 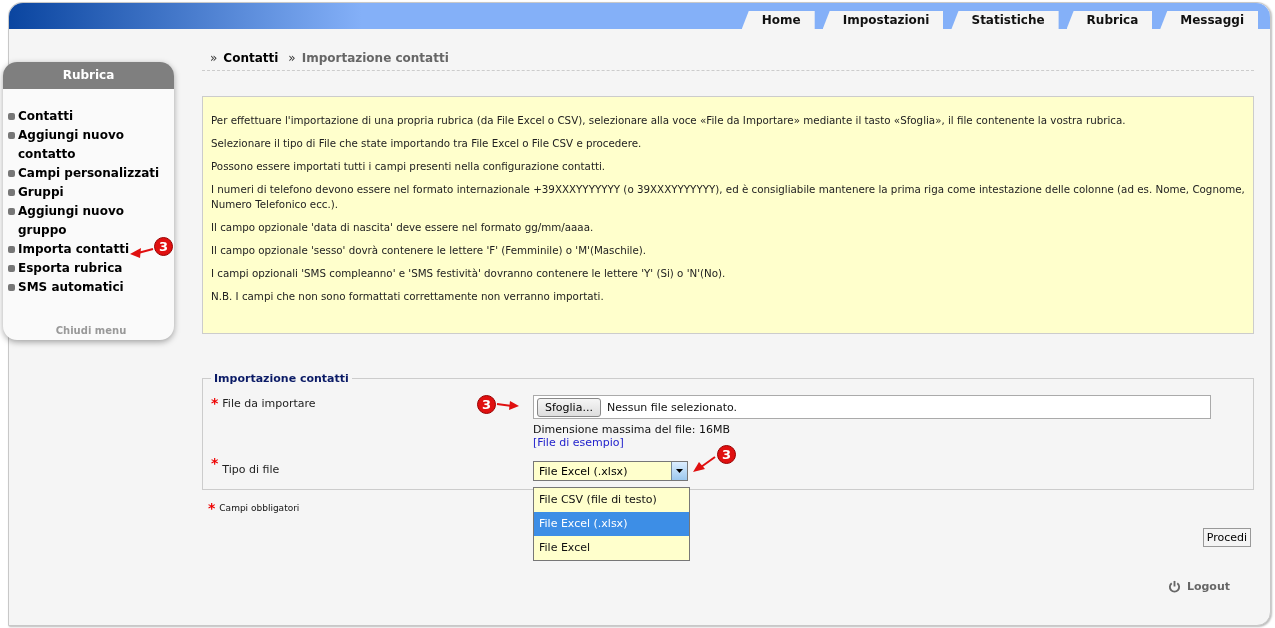 What do you see at coordinates (578, 442) in the screenshot?
I see `sample-file-link: [File di esempio]` at bounding box center [578, 442].